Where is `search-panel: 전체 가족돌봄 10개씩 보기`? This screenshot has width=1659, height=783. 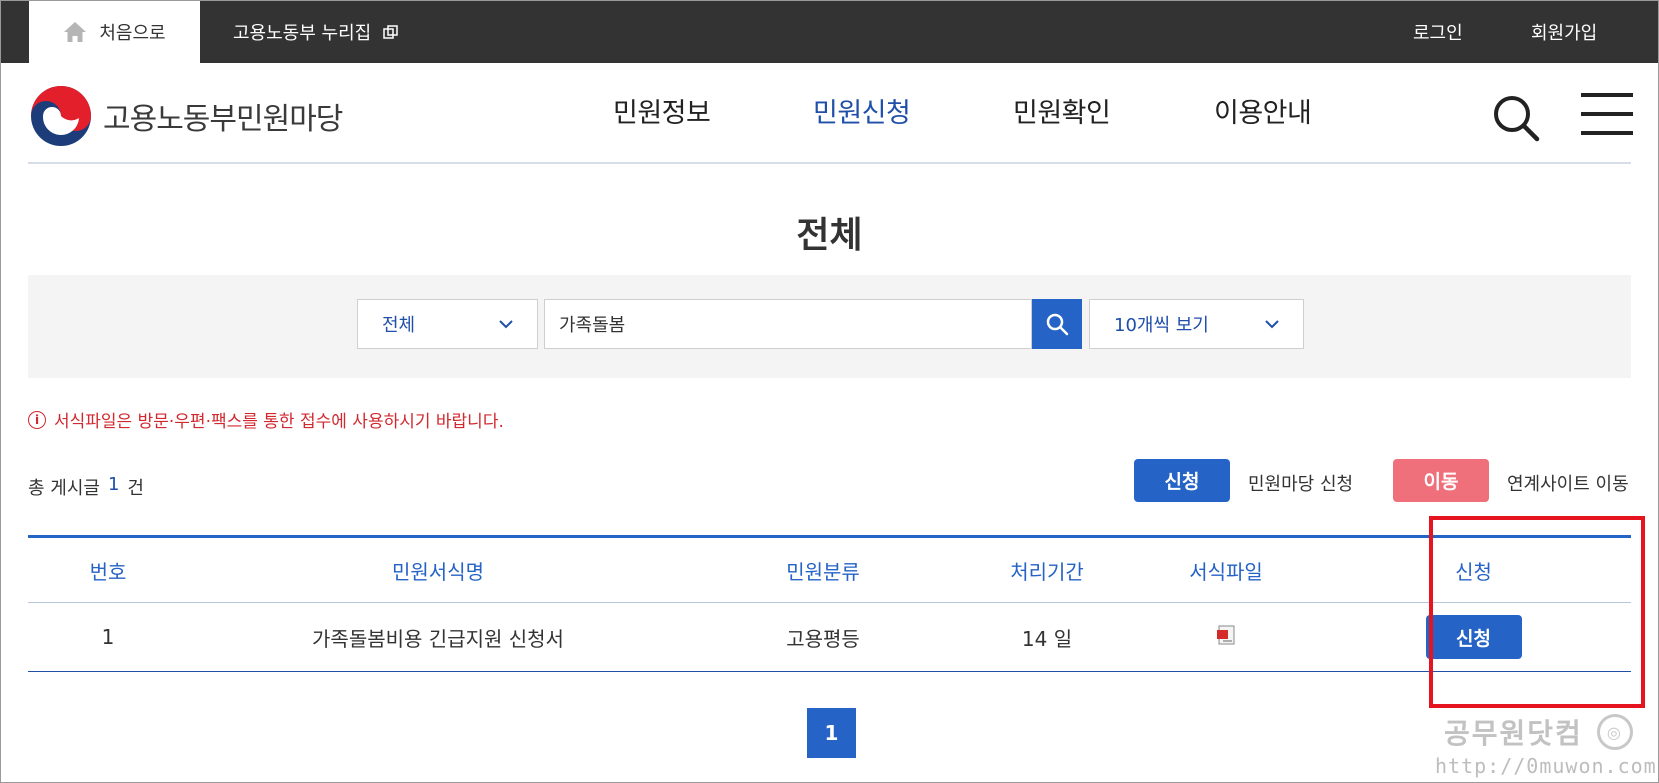
search-panel: 전체 가족돌봄 10개씩 보기 is located at coordinates (829, 326).